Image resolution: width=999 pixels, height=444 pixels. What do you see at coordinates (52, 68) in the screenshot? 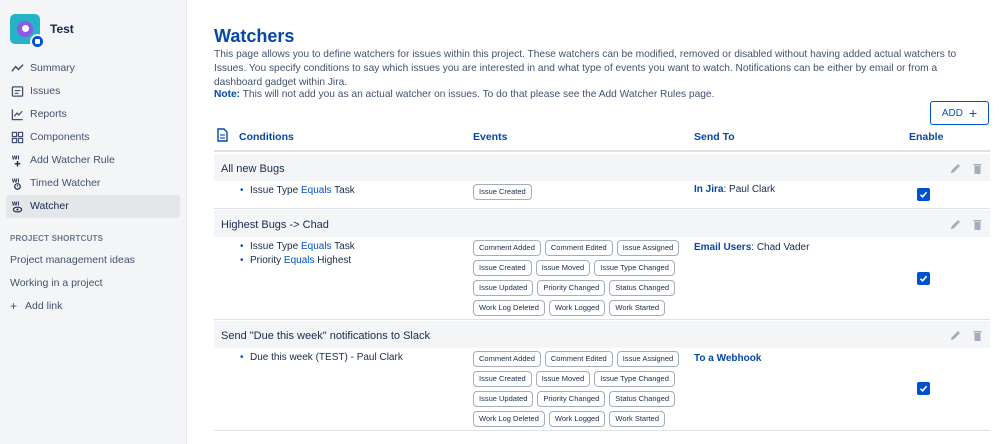
I see `sidebar-item-label: Summary` at bounding box center [52, 68].